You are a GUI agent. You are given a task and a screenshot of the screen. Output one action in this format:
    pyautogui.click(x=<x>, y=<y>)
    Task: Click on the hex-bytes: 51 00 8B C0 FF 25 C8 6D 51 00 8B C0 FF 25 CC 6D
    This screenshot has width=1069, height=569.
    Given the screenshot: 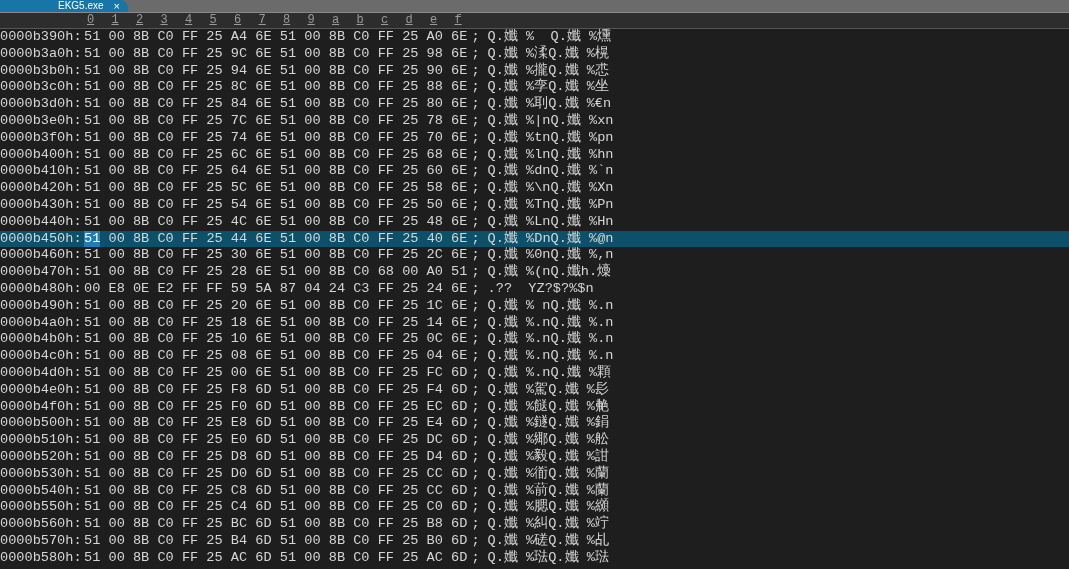 What is the action you would take?
    pyautogui.click(x=276, y=491)
    